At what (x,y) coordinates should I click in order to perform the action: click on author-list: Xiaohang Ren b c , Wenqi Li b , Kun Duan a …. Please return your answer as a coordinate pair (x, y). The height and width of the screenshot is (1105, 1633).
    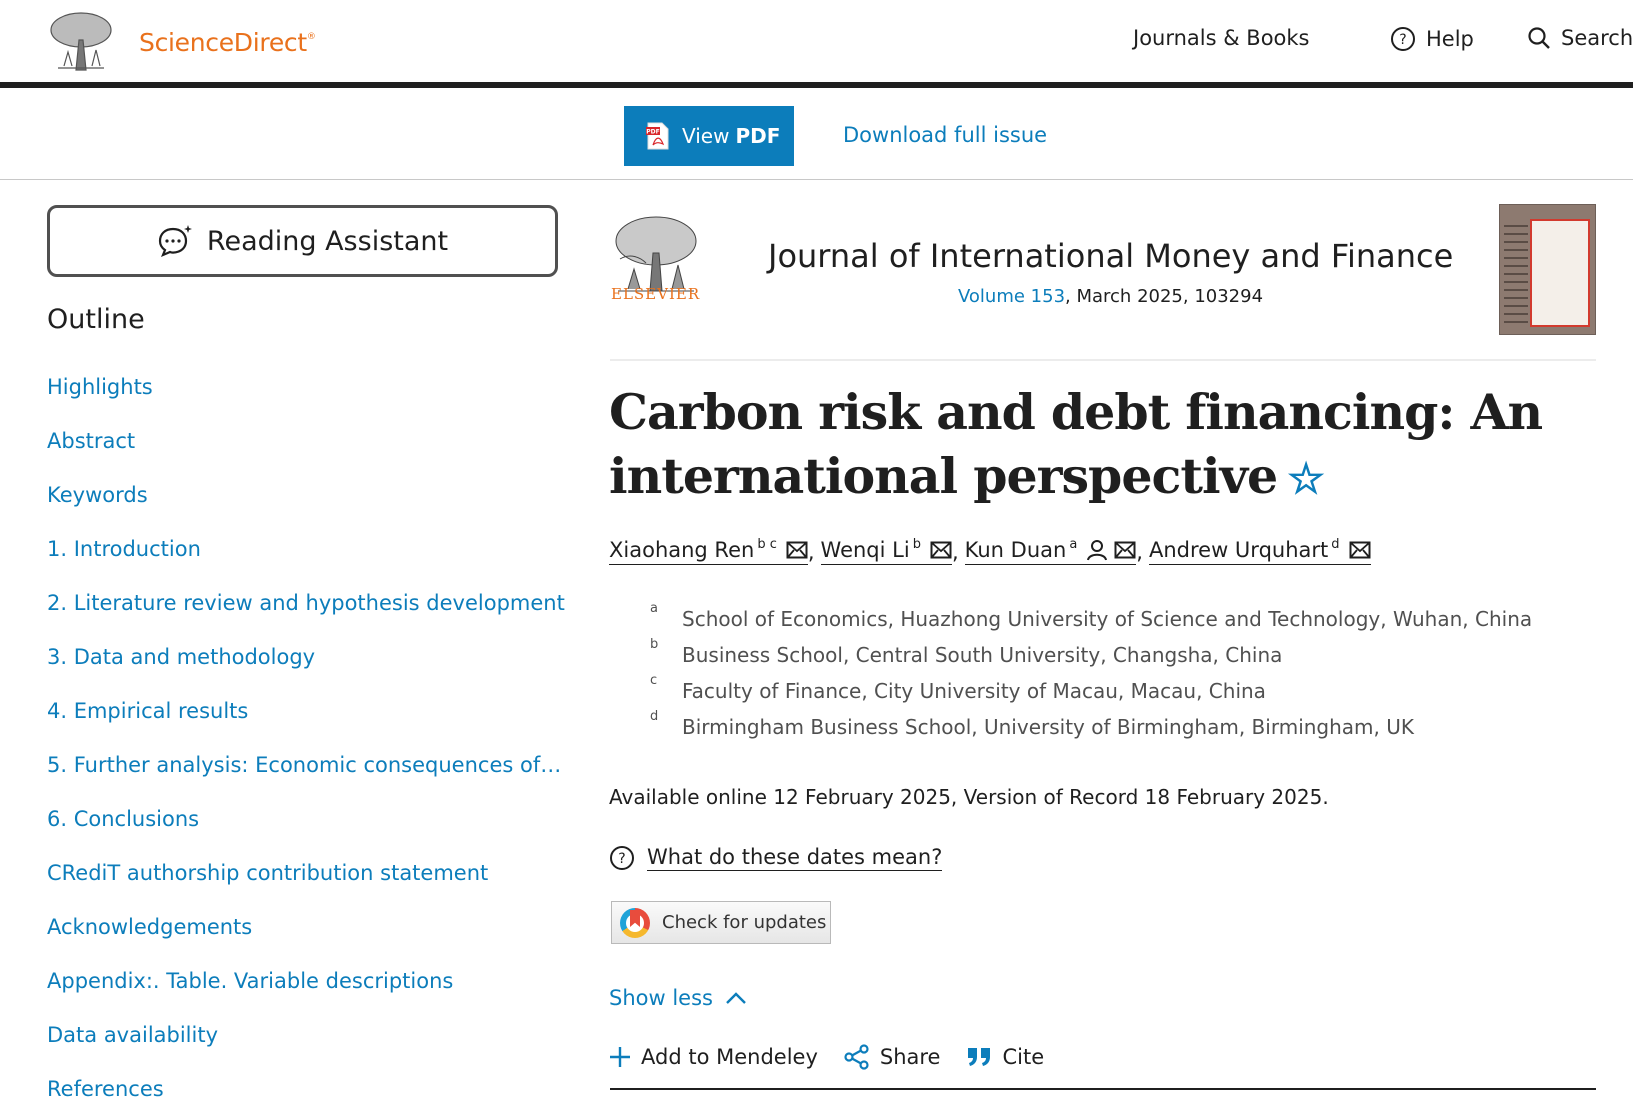
    Looking at the image, I should click on (990, 551).